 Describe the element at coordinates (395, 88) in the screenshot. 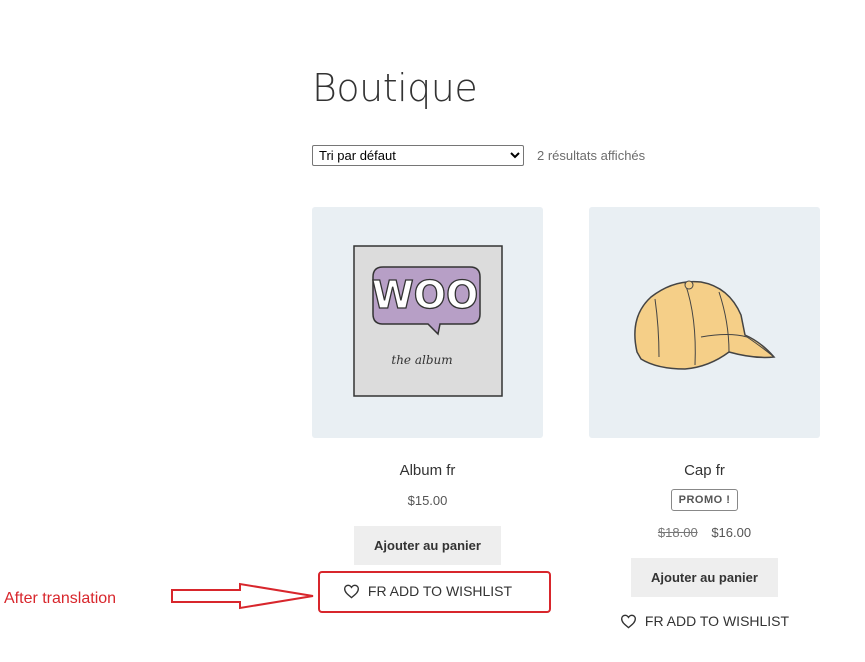

I see `page-title: Boutique` at that location.